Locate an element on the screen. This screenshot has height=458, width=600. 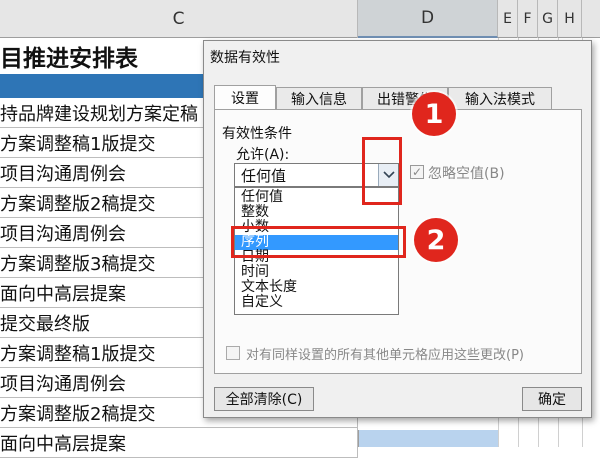
allow-select-value: 任何值 is located at coordinates (264, 175).